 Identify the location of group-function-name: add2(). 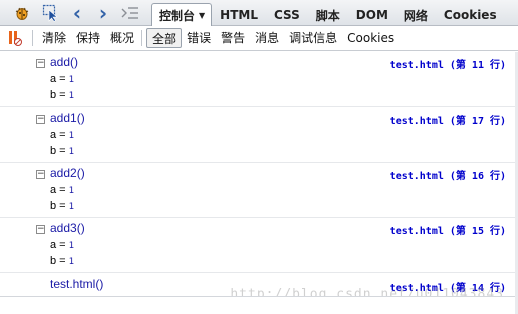
(67, 173).